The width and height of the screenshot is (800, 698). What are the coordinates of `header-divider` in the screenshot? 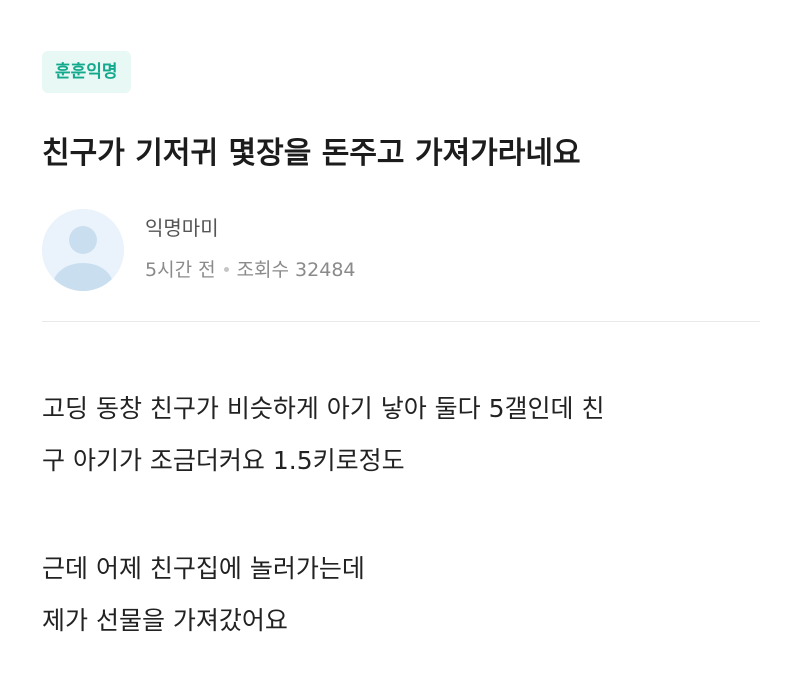 It's located at (401, 321).